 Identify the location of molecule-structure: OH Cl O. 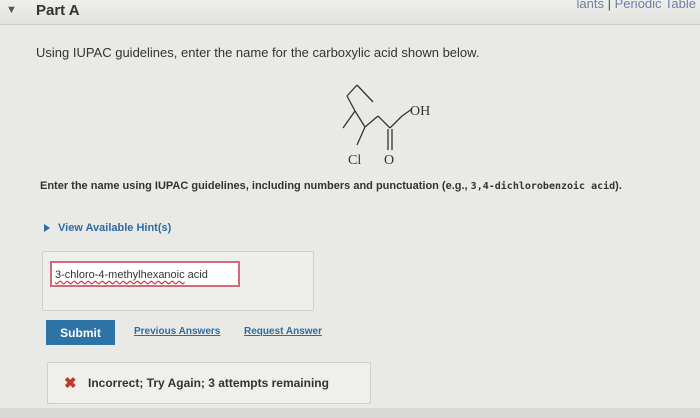
(386, 126).